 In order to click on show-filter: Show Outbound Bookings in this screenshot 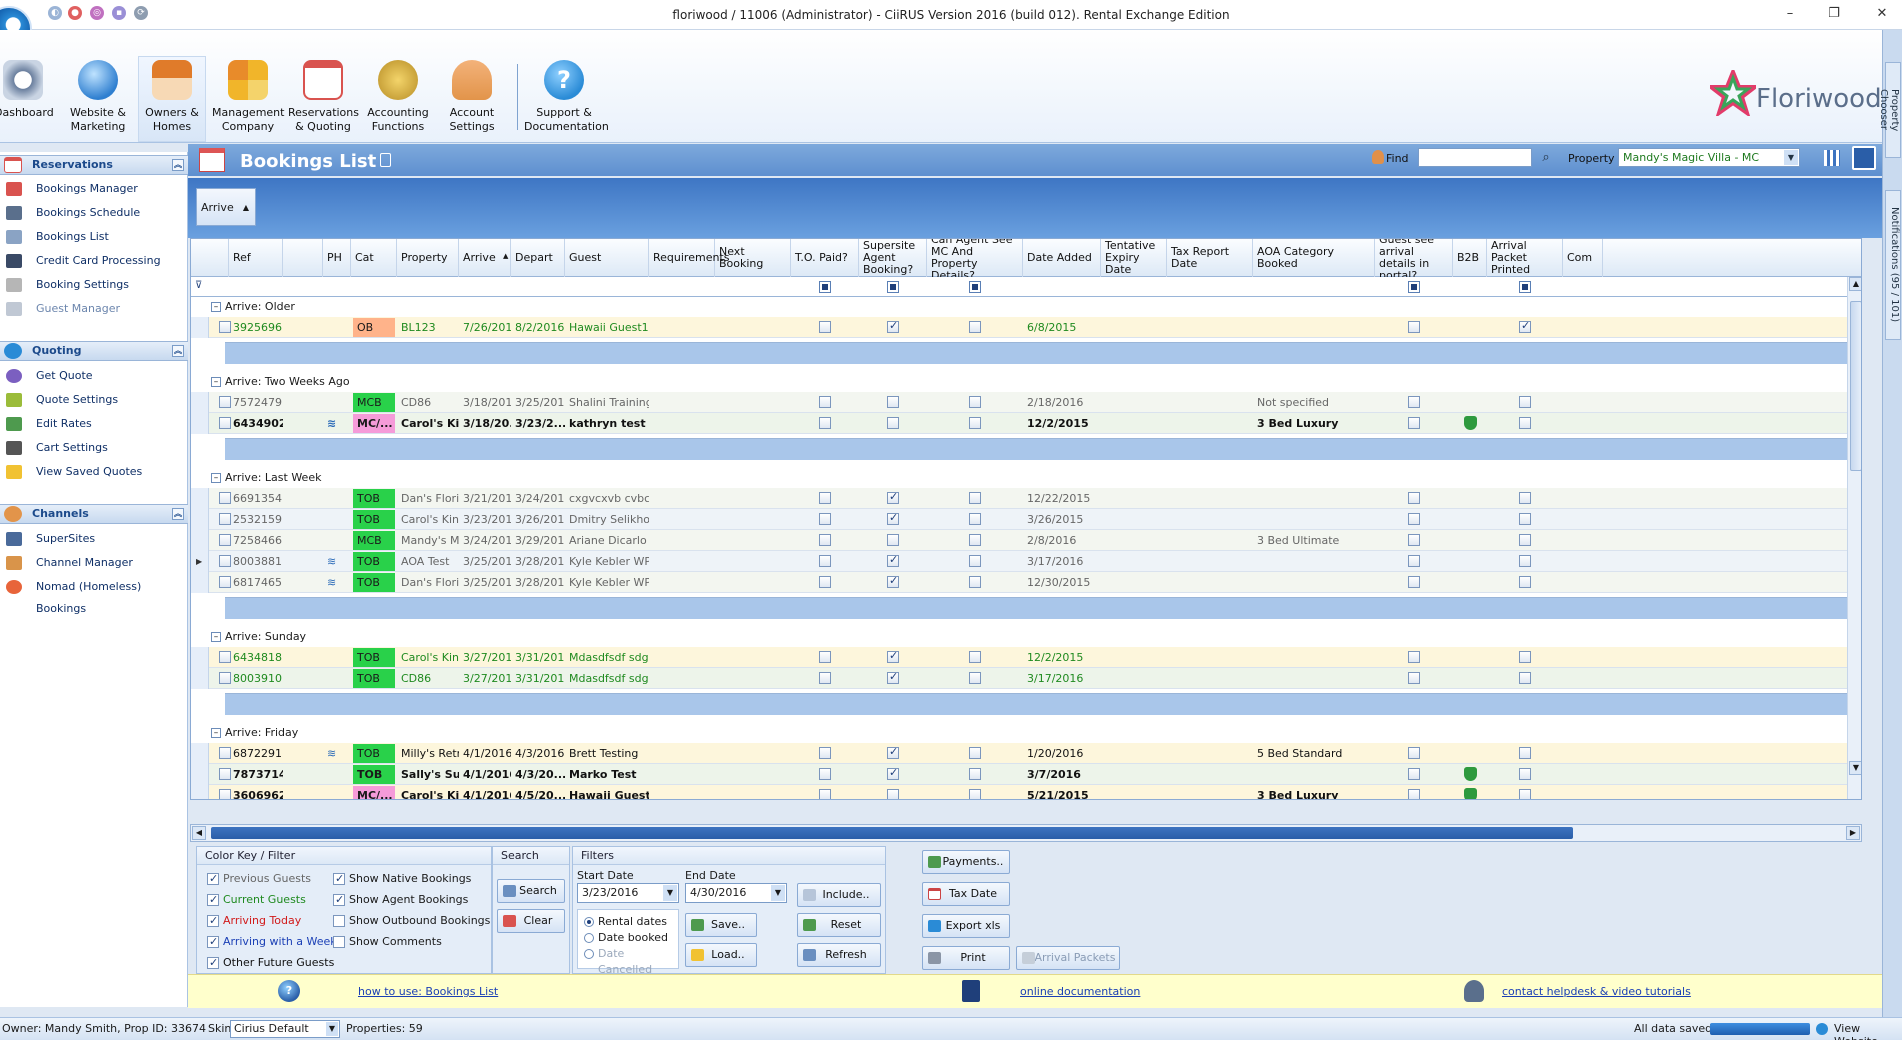, I will do `click(411, 921)`.